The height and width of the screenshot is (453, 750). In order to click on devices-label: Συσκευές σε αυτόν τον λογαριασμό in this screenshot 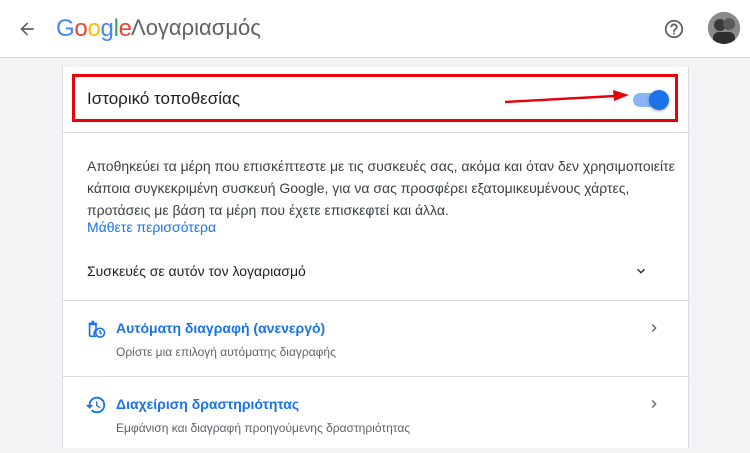, I will do `click(196, 271)`.